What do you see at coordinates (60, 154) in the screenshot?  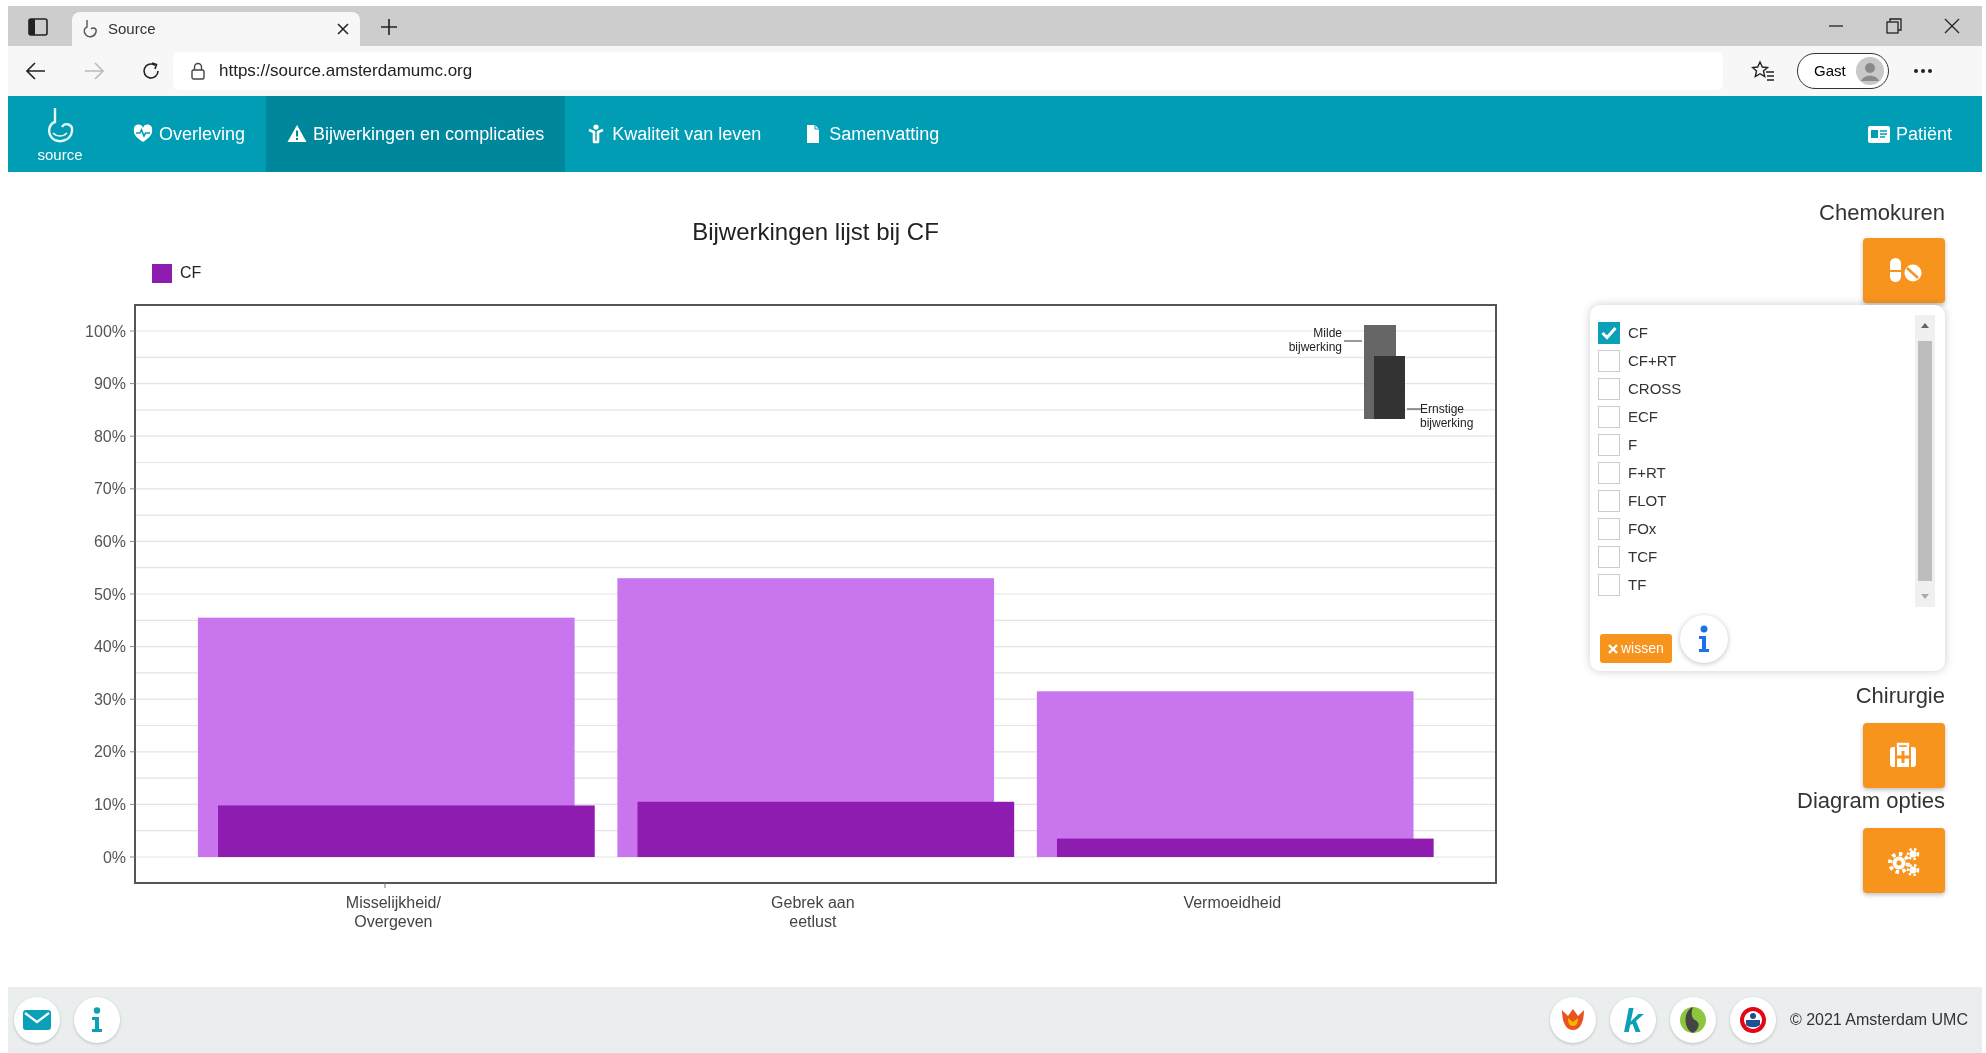 I see `logo-text: source` at bounding box center [60, 154].